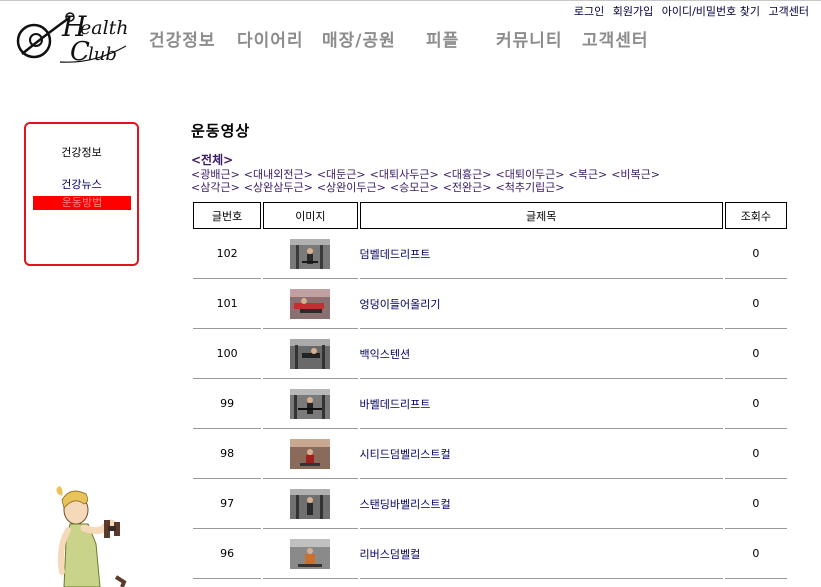 The height and width of the screenshot is (587, 821). What do you see at coordinates (227, 554) in the screenshot?
I see `post-number: 96` at bounding box center [227, 554].